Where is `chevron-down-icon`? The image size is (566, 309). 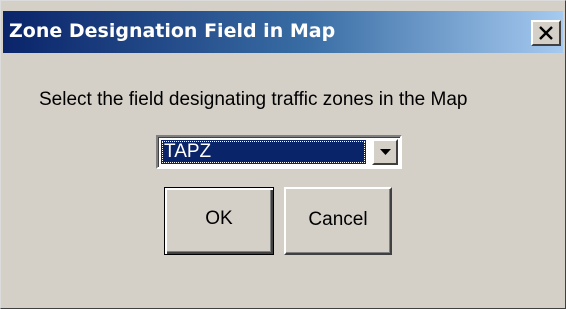 chevron-down-icon is located at coordinates (385, 152).